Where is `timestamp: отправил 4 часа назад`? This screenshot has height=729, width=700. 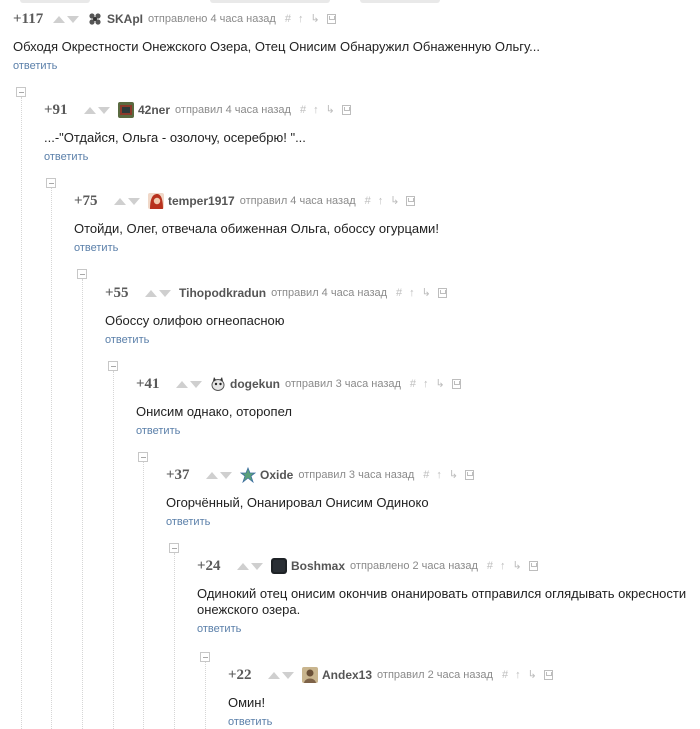
timestamp: отправил 4 часа назад is located at coordinates (329, 293).